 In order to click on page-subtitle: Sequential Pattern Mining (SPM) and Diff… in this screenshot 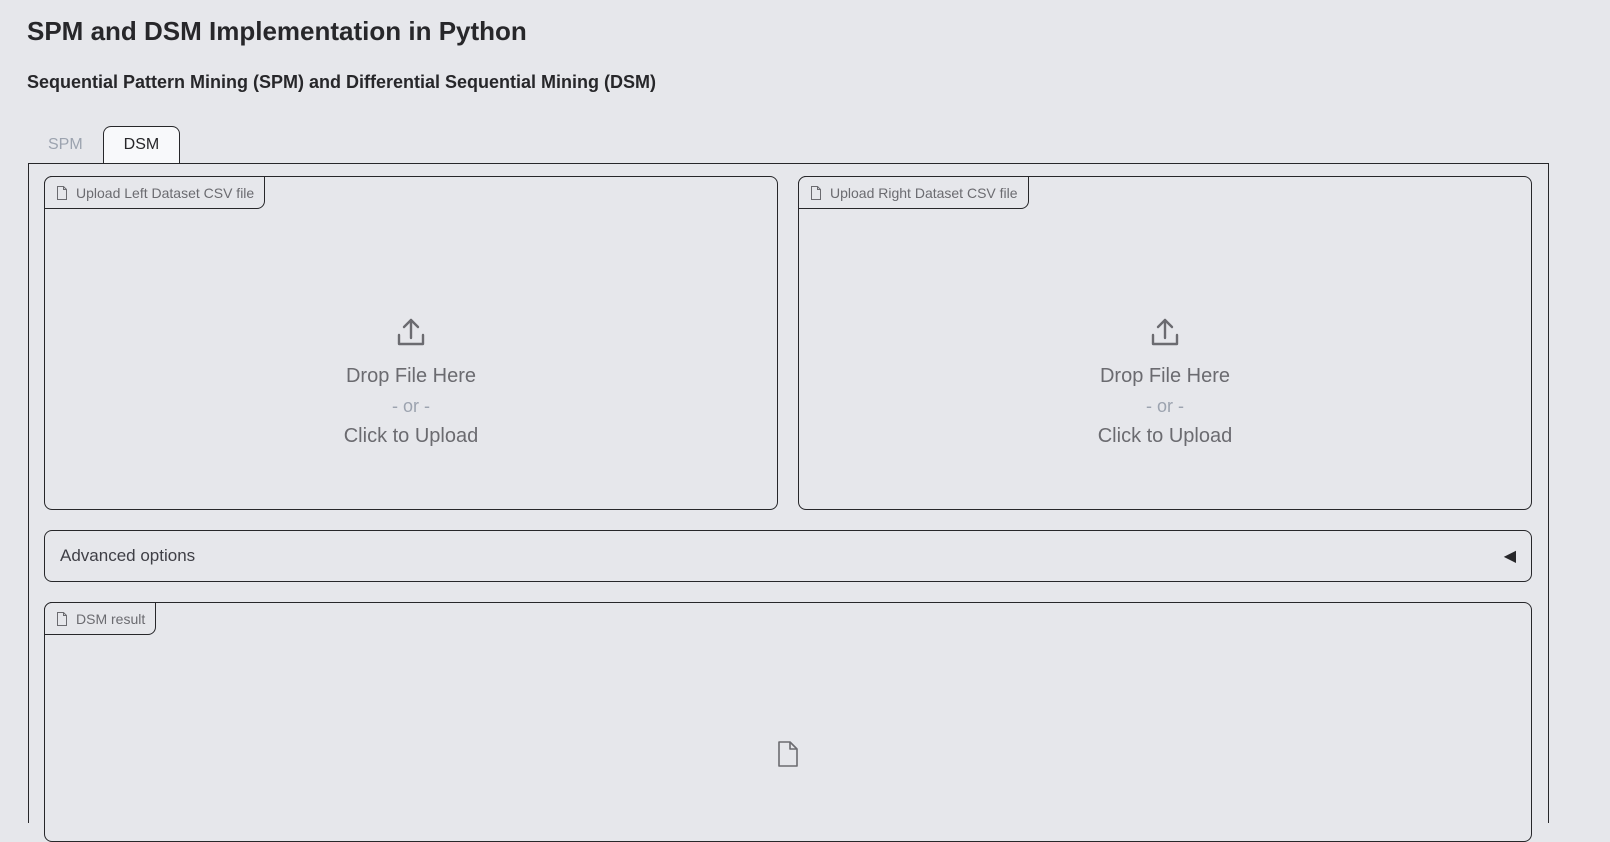, I will do `click(342, 82)`.